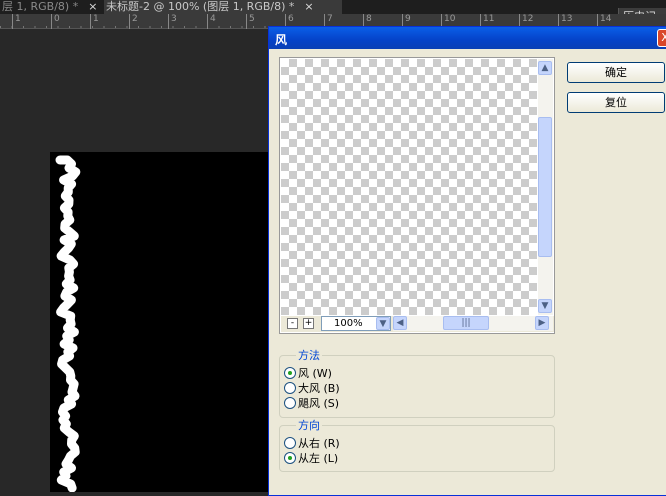 The image size is (666, 496). What do you see at coordinates (616, 72) in the screenshot?
I see `ok-button: 确定` at bounding box center [616, 72].